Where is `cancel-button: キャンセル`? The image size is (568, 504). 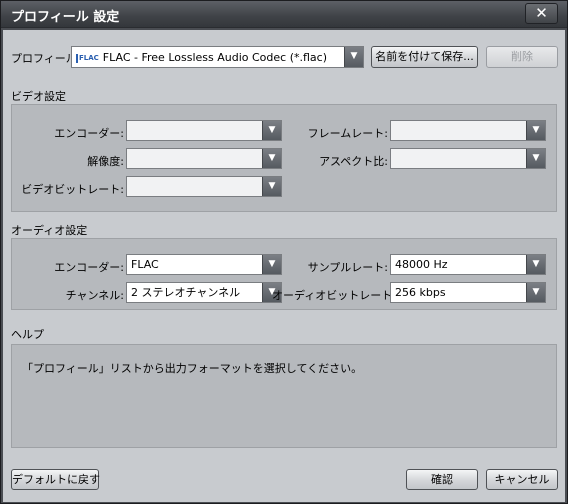 cancel-button: キャンセル is located at coordinates (522, 479).